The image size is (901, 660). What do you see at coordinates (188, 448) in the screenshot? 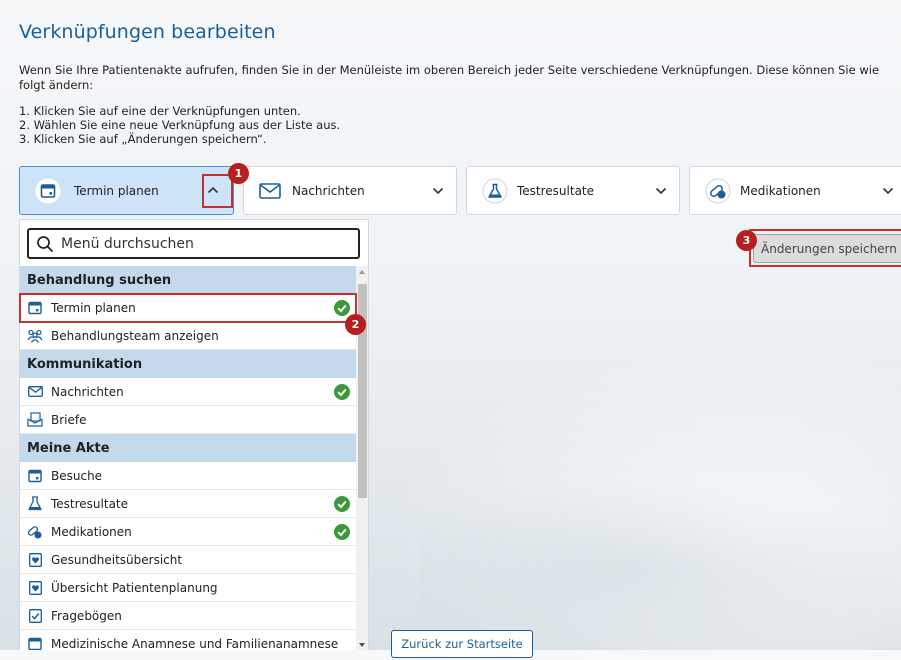
I see `category-meine-akte: Meine Akte` at bounding box center [188, 448].